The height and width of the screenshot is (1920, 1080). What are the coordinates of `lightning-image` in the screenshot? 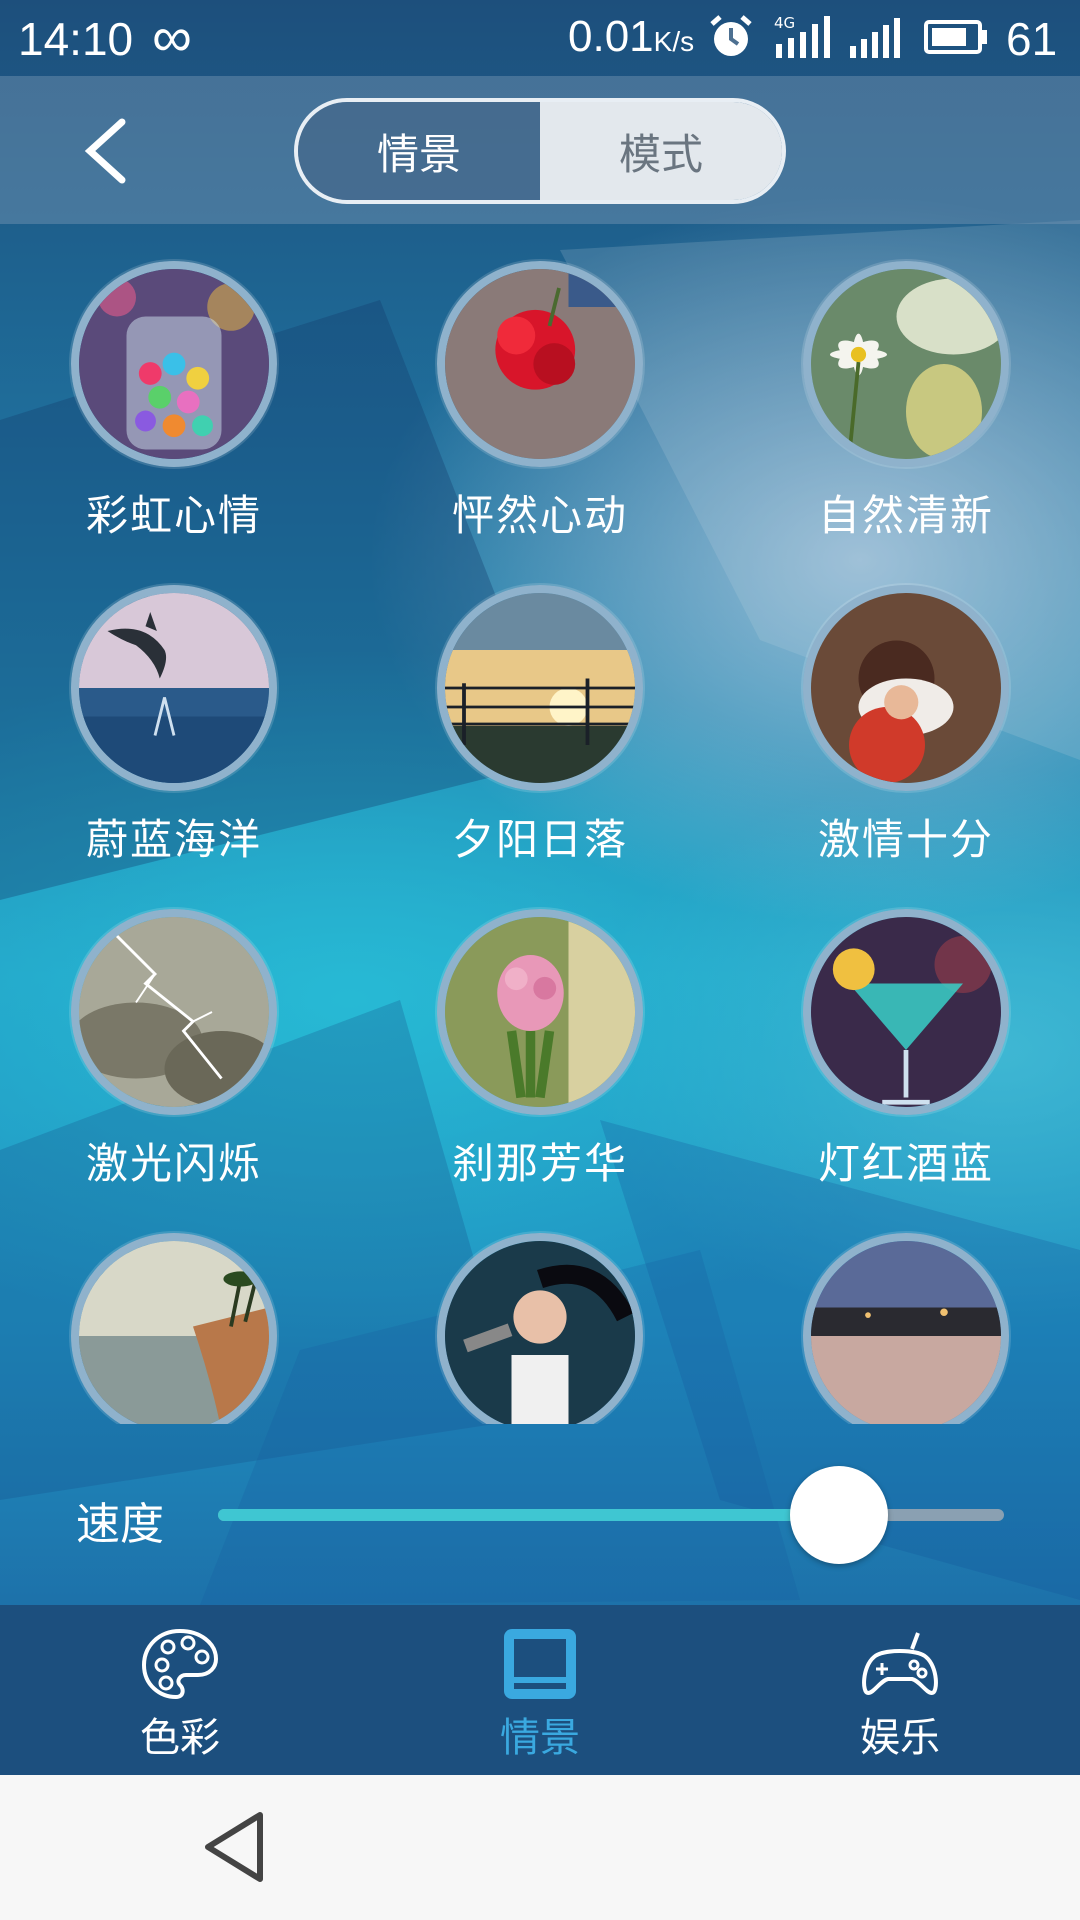 It's located at (174, 1012).